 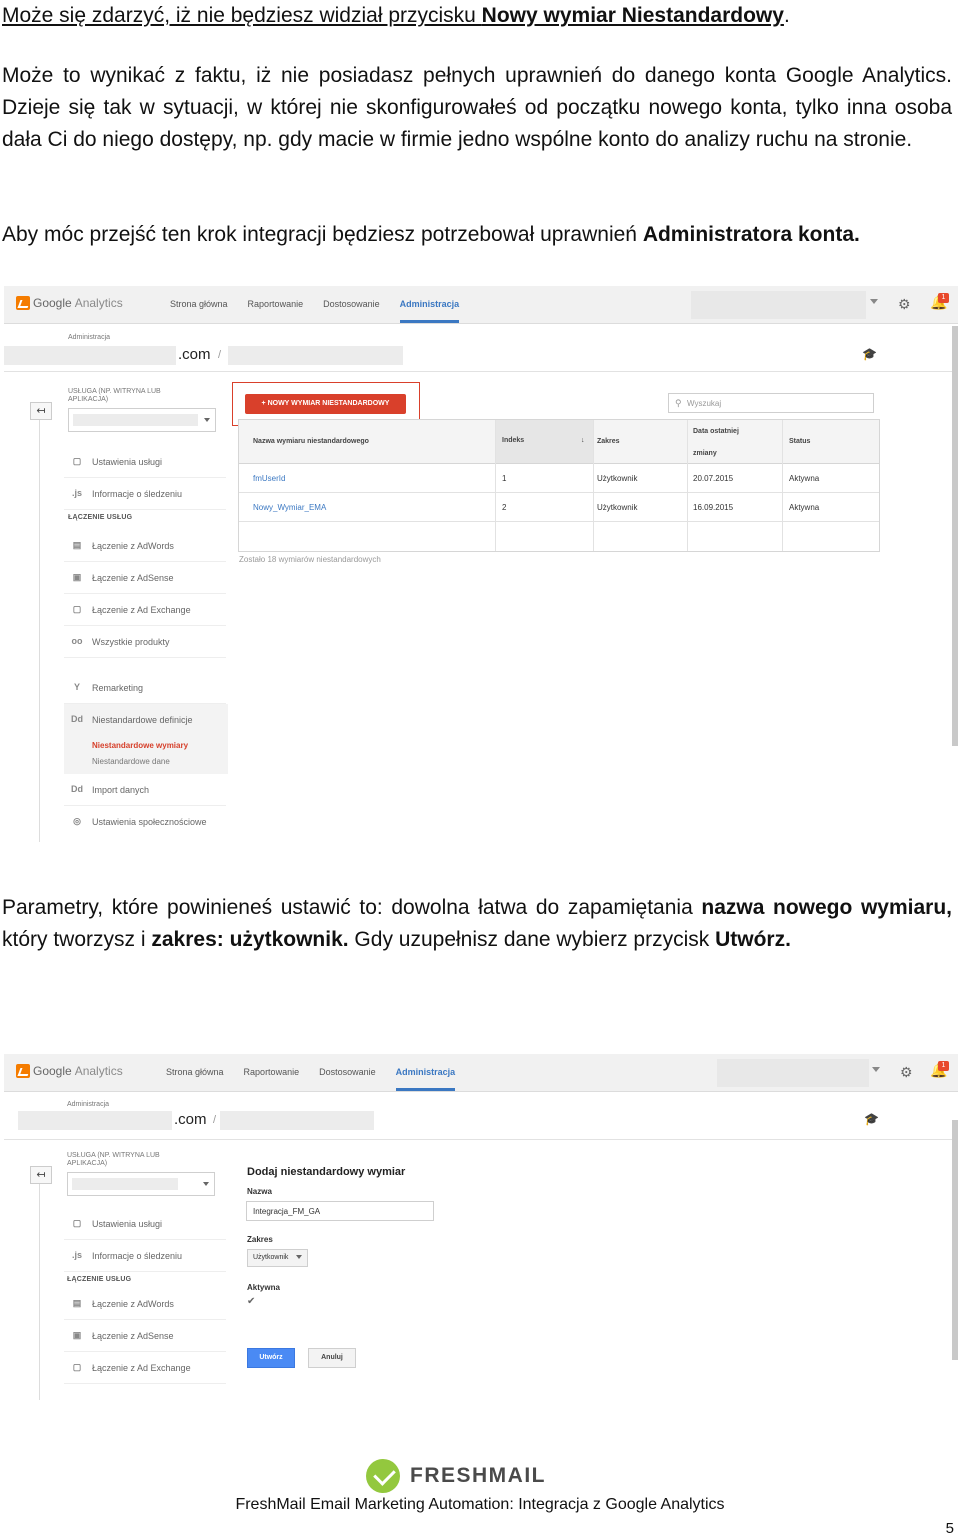 What do you see at coordinates (145, 720) in the screenshot?
I see `sidebar-item-custom-definitions: Dd Niestandardowe definicje` at bounding box center [145, 720].